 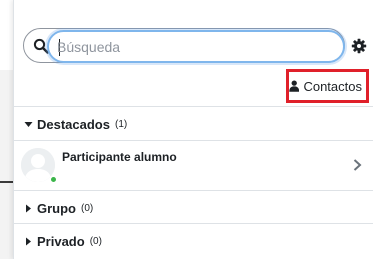 What do you see at coordinates (61, 241) in the screenshot?
I see `section-private-title: Privado` at bounding box center [61, 241].